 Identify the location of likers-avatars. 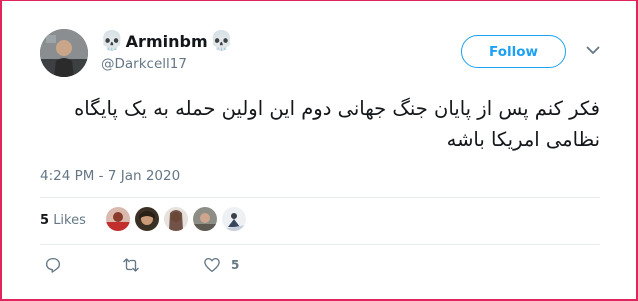
(176, 219).